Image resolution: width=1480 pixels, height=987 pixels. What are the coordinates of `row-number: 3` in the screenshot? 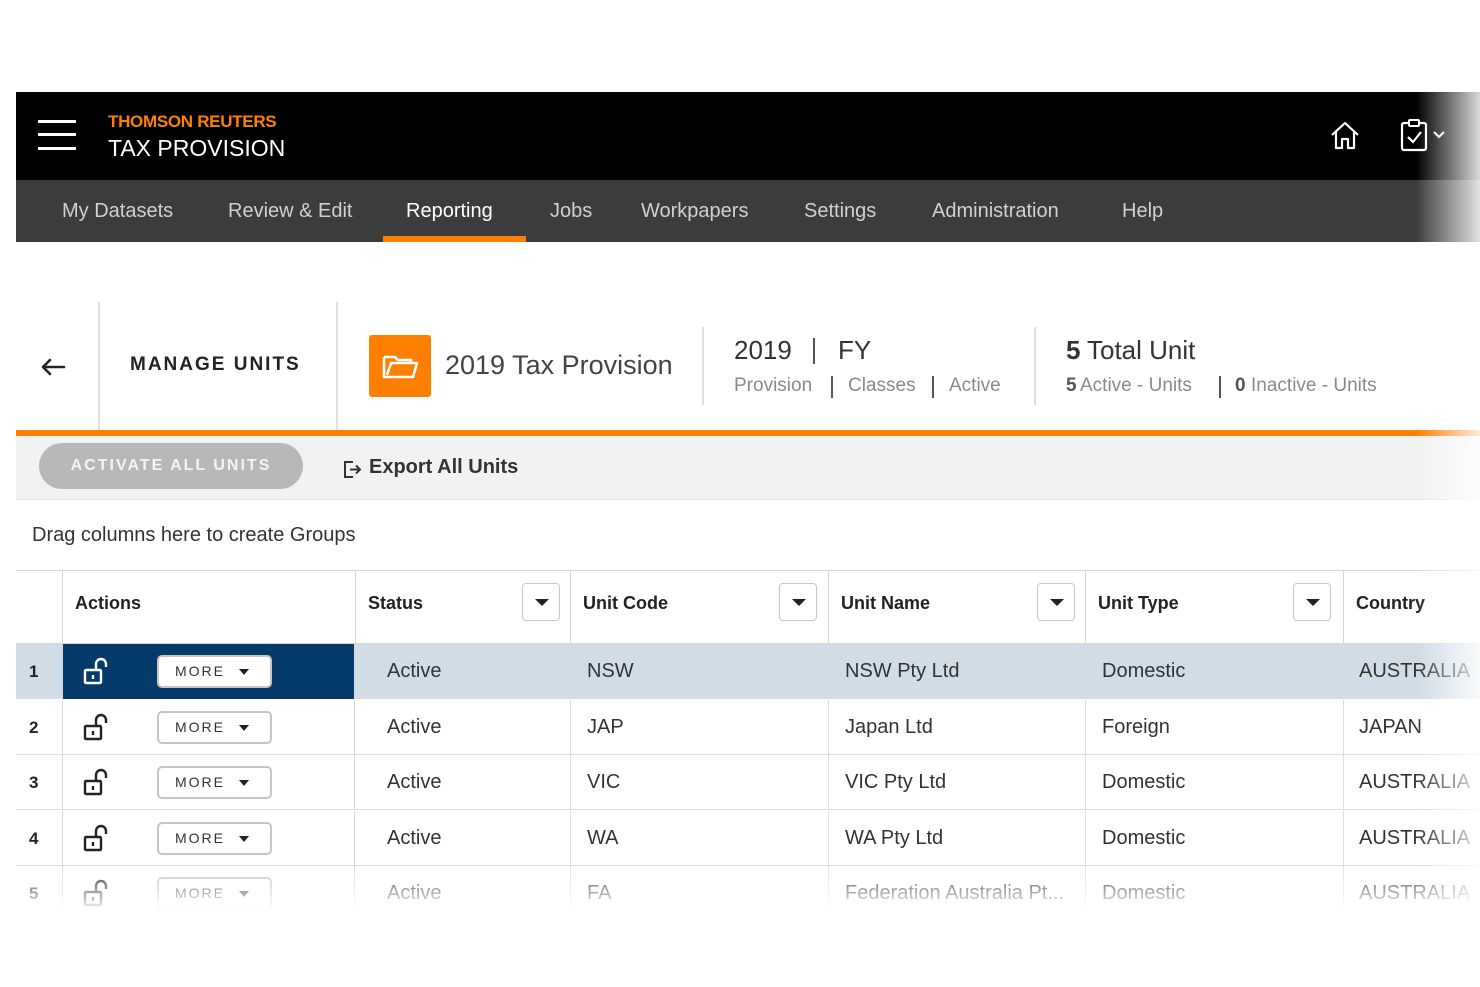 It's located at (34, 782).